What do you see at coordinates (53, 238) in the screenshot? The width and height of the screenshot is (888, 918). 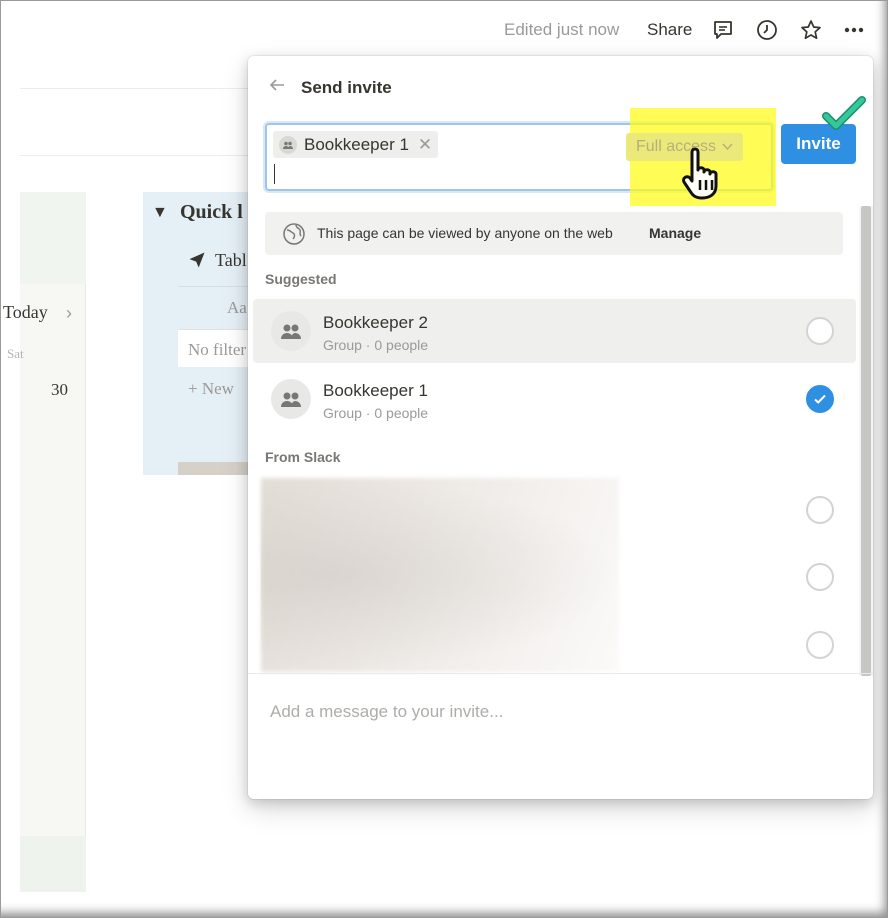 I see `calendar-header-shade` at bounding box center [53, 238].